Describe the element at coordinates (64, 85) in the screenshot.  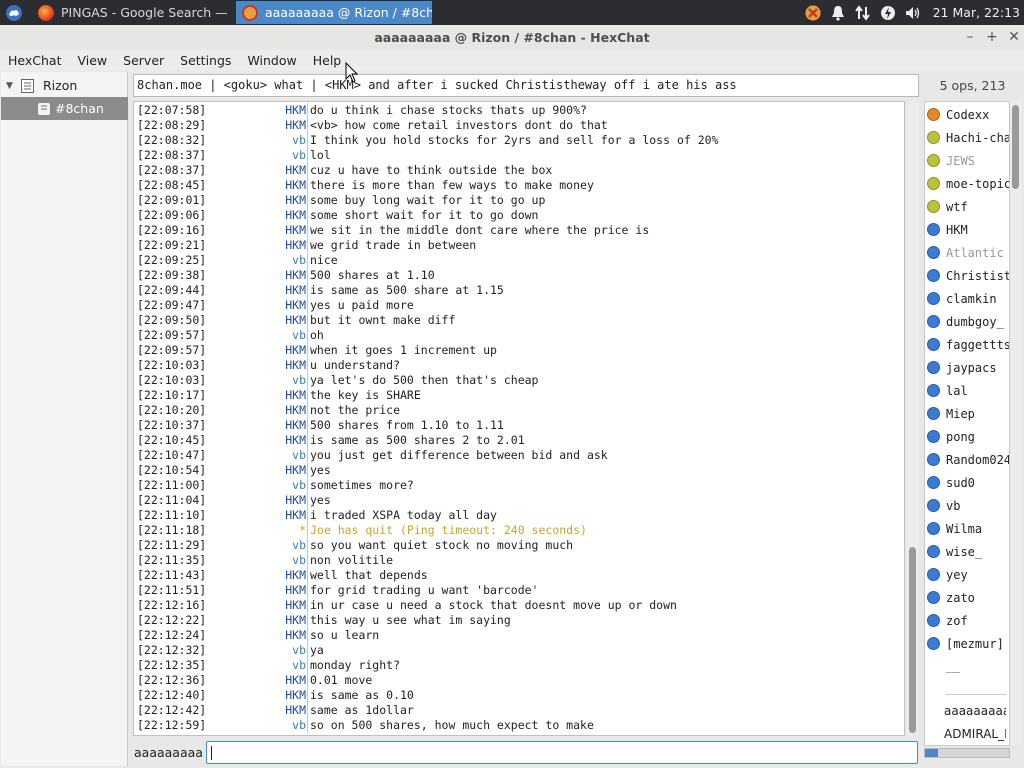
I see `tree-item-server: ▼ Rizon` at that location.